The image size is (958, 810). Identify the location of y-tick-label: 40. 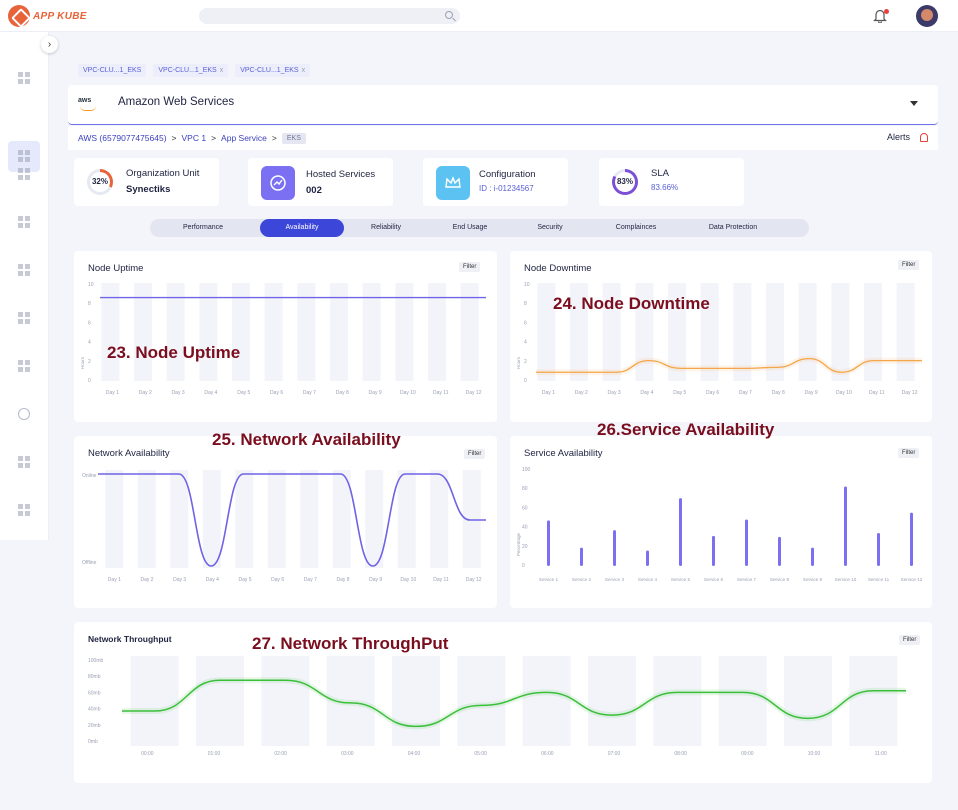
(525, 528).